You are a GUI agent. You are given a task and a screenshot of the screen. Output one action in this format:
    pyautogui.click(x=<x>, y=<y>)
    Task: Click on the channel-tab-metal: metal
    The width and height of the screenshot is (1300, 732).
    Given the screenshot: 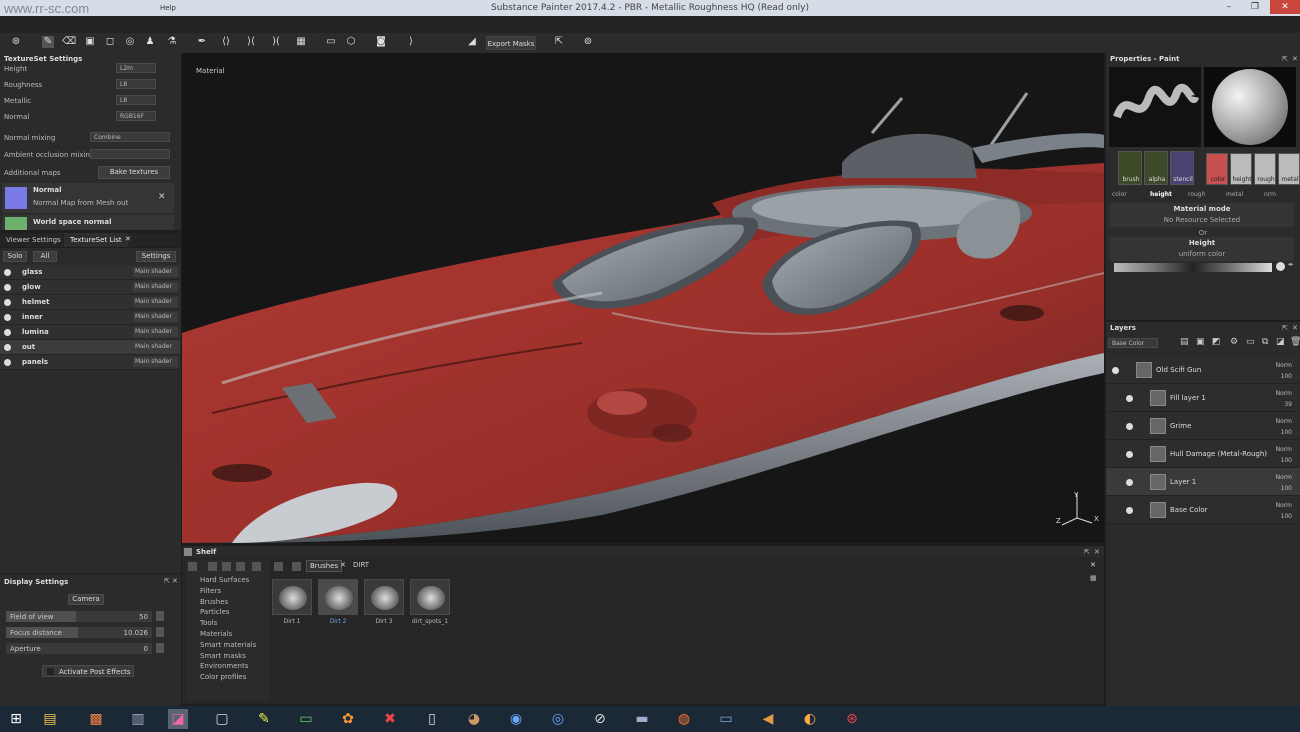 What is the action you would take?
    pyautogui.click(x=1234, y=194)
    